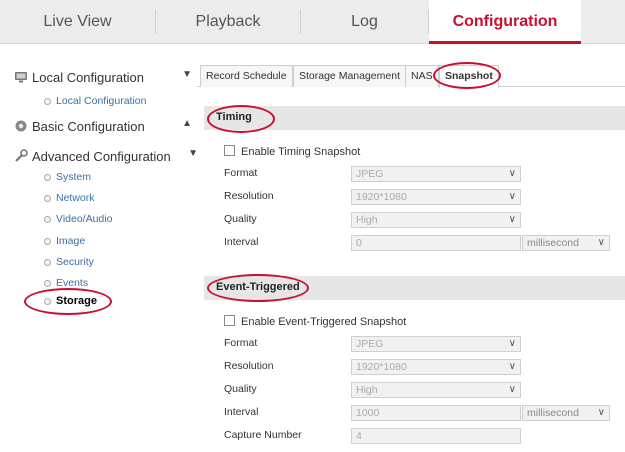  I want to click on event-resolution-row: Resolution 1920*1080 ∨, so click(424, 367).